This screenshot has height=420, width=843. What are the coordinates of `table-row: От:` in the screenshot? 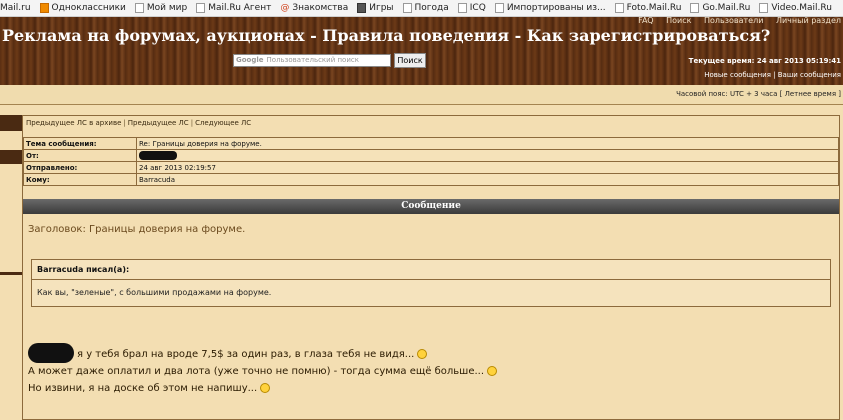 It's located at (431, 155).